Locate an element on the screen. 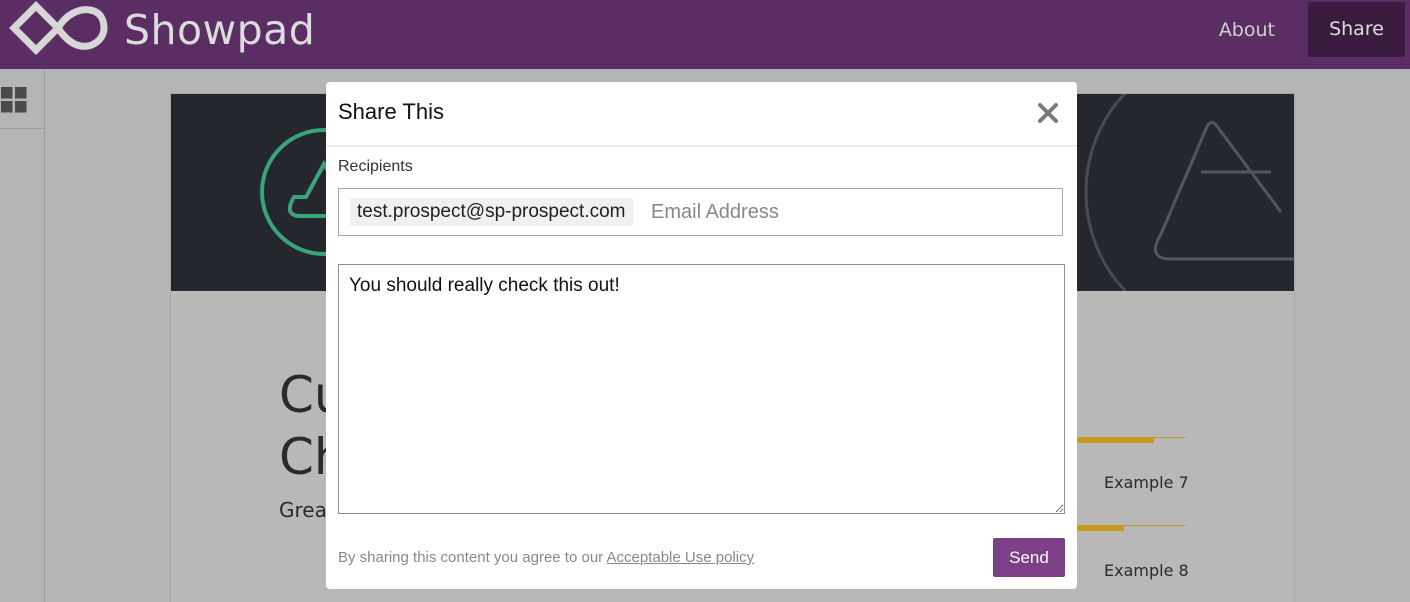 The width and height of the screenshot is (1410, 602). brand-name: Showpad is located at coordinates (220, 30).